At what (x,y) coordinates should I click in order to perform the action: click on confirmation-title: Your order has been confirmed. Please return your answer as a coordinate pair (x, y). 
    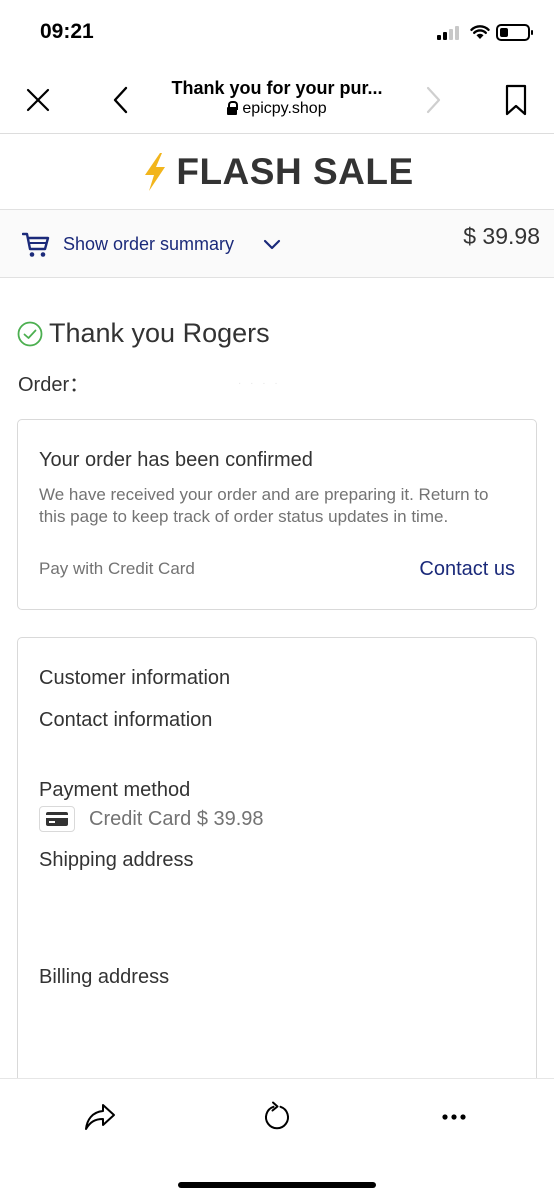
    Looking at the image, I should click on (176, 460).